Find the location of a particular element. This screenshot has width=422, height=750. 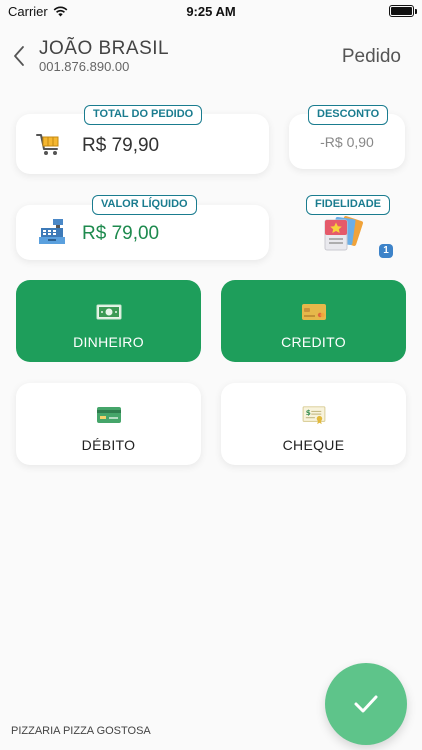

cash-register-icon is located at coordinates (52, 231).